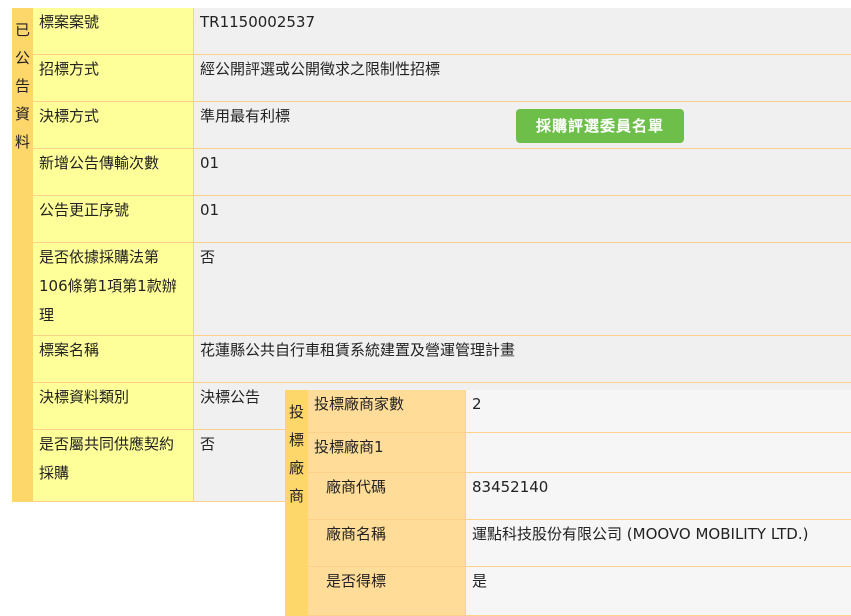 The image size is (851, 616). What do you see at coordinates (522, 359) in the screenshot?
I see `row-value: 花蓮縣公共自行車租賃系統建置及營運管理計畫` at bounding box center [522, 359].